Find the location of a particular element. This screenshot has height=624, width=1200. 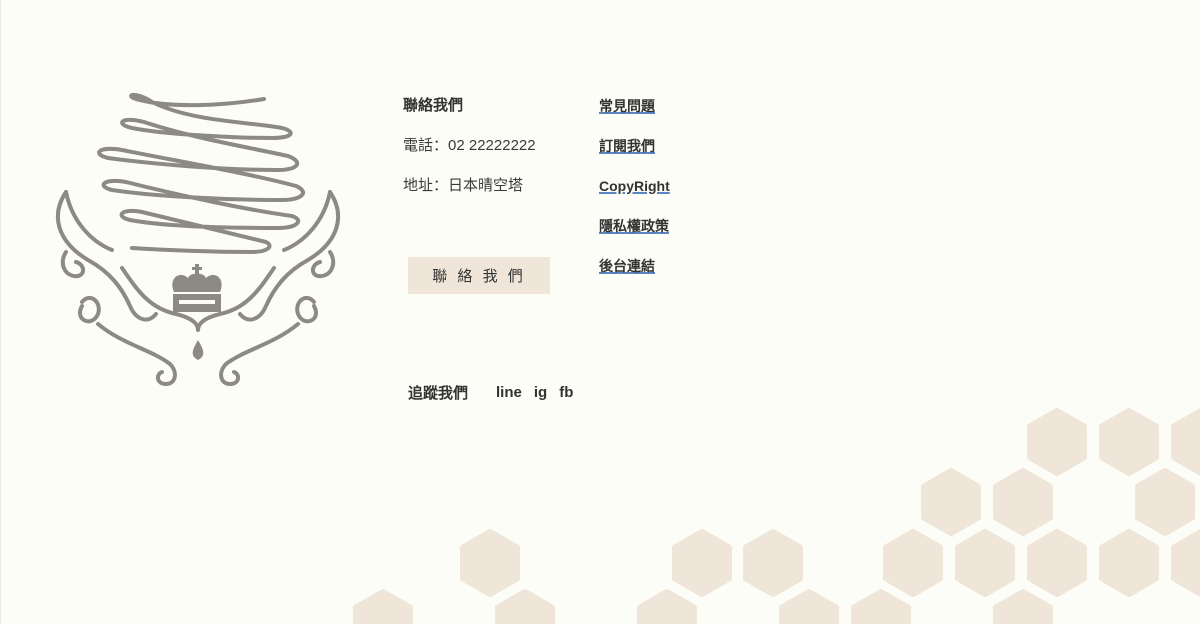

contact-phone: 電話：02 22222222 is located at coordinates (469, 145).